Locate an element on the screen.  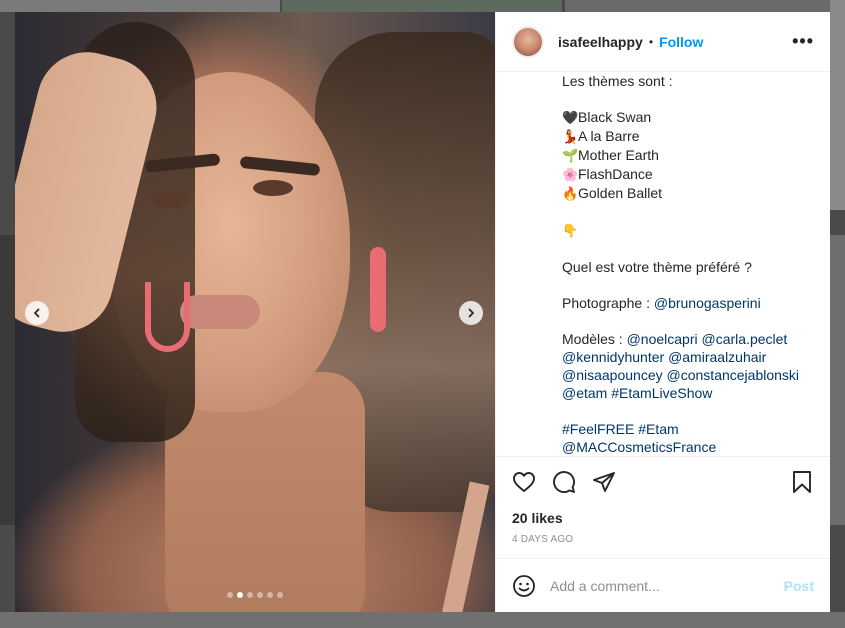
comment-bubble-icon is located at coordinates (564, 482).